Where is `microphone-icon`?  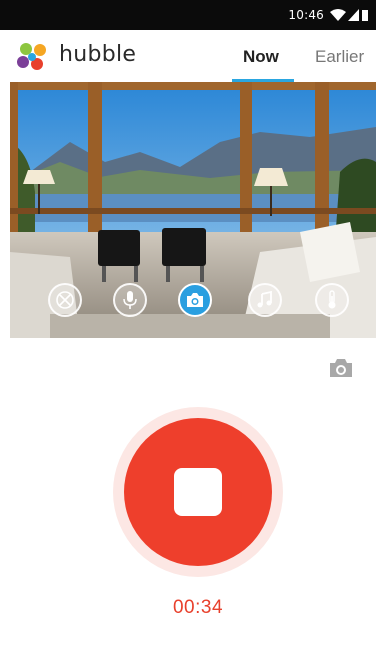
microphone-icon is located at coordinates (130, 300).